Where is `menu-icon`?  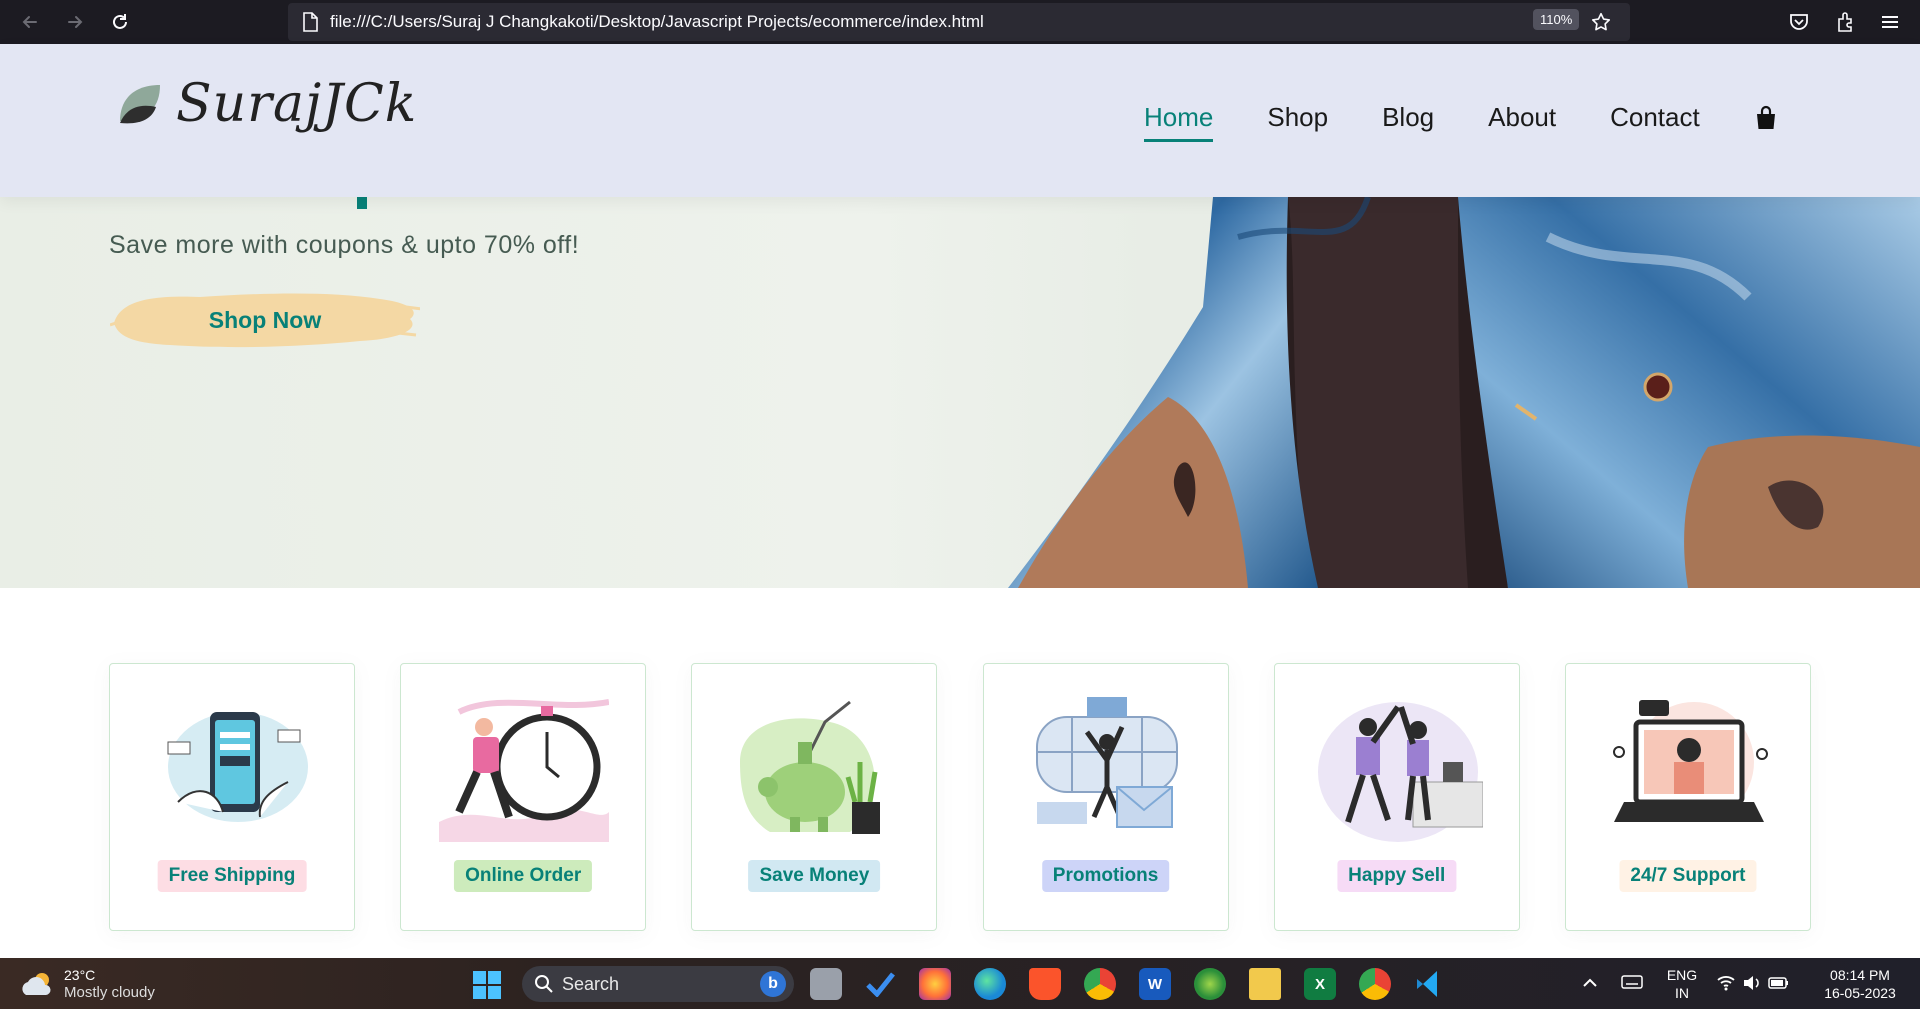 menu-icon is located at coordinates (1890, 22).